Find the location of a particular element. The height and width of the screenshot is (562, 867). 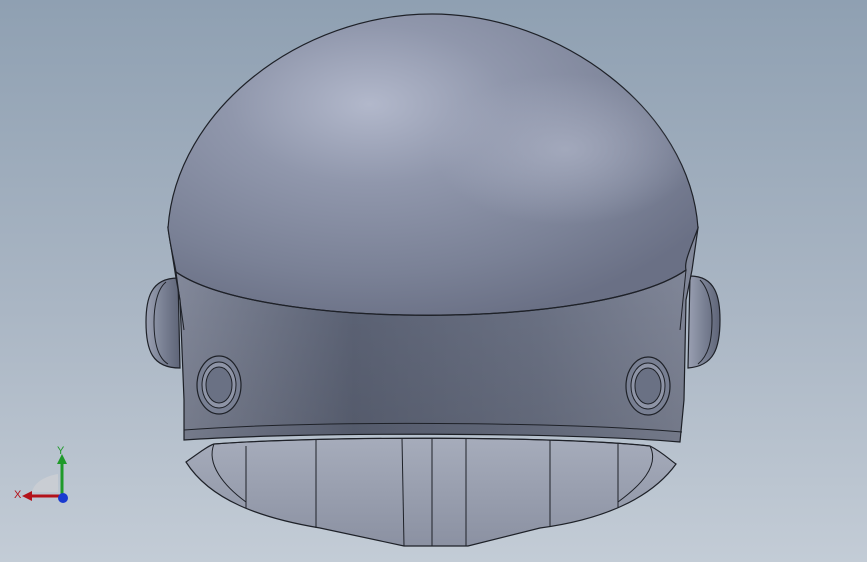

orientation-triad: Y X is located at coordinates (41, 474).